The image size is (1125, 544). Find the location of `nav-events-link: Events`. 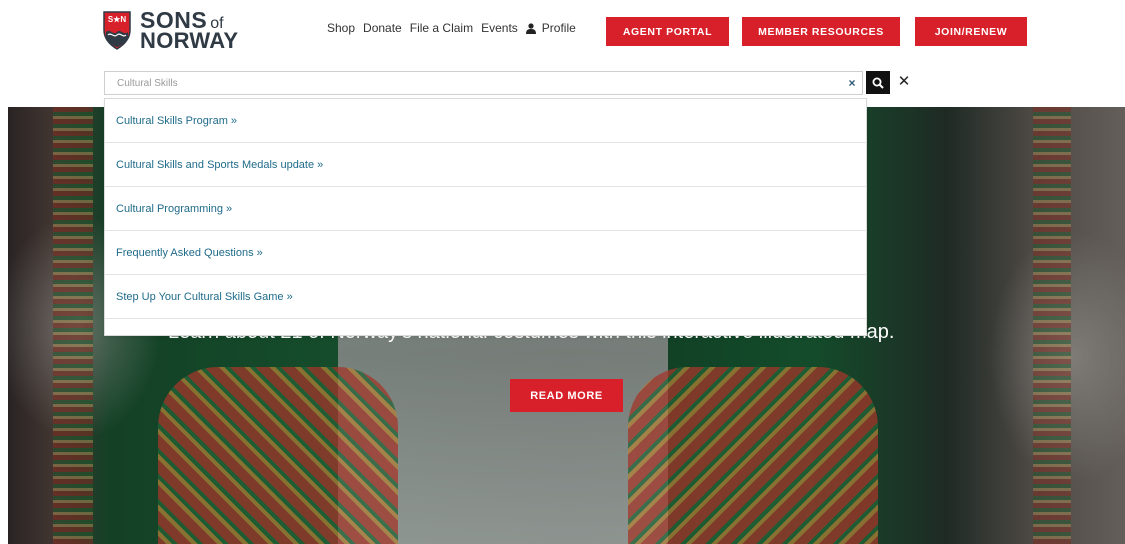

nav-events-link: Events is located at coordinates (499, 28).